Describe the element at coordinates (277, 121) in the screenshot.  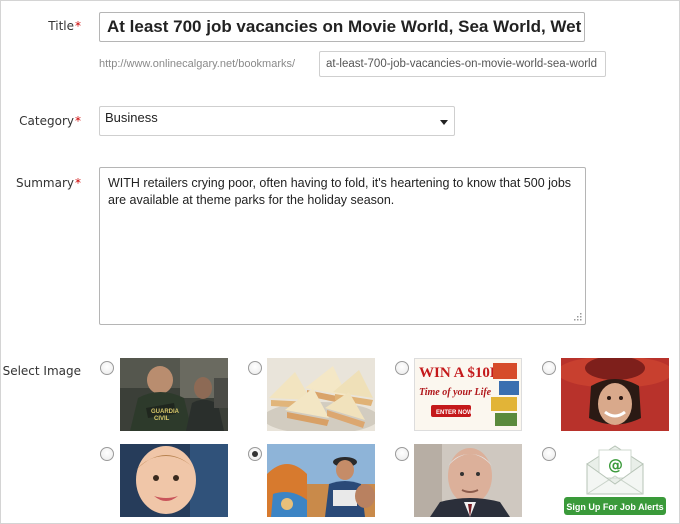
I see `category-select: Business` at that location.